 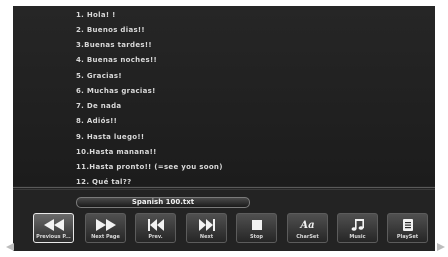 I want to click on text-line: 10.Hasta manana!!, so click(x=116, y=152).